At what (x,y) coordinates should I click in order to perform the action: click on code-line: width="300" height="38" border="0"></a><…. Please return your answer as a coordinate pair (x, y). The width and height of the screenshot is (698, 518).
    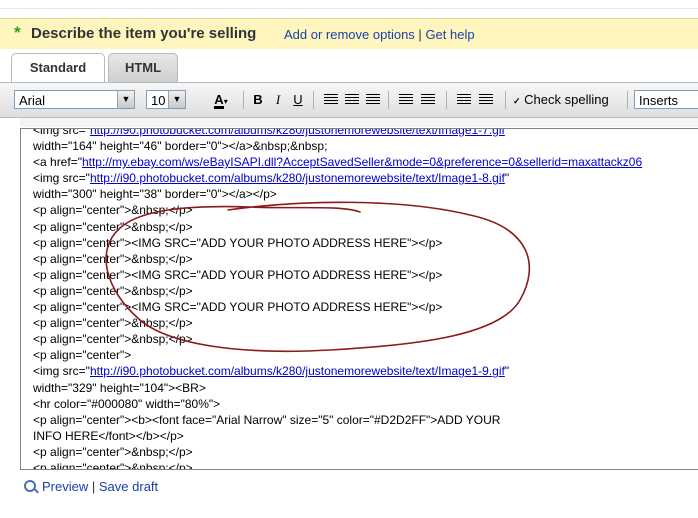
    Looking at the image, I should click on (337, 194).